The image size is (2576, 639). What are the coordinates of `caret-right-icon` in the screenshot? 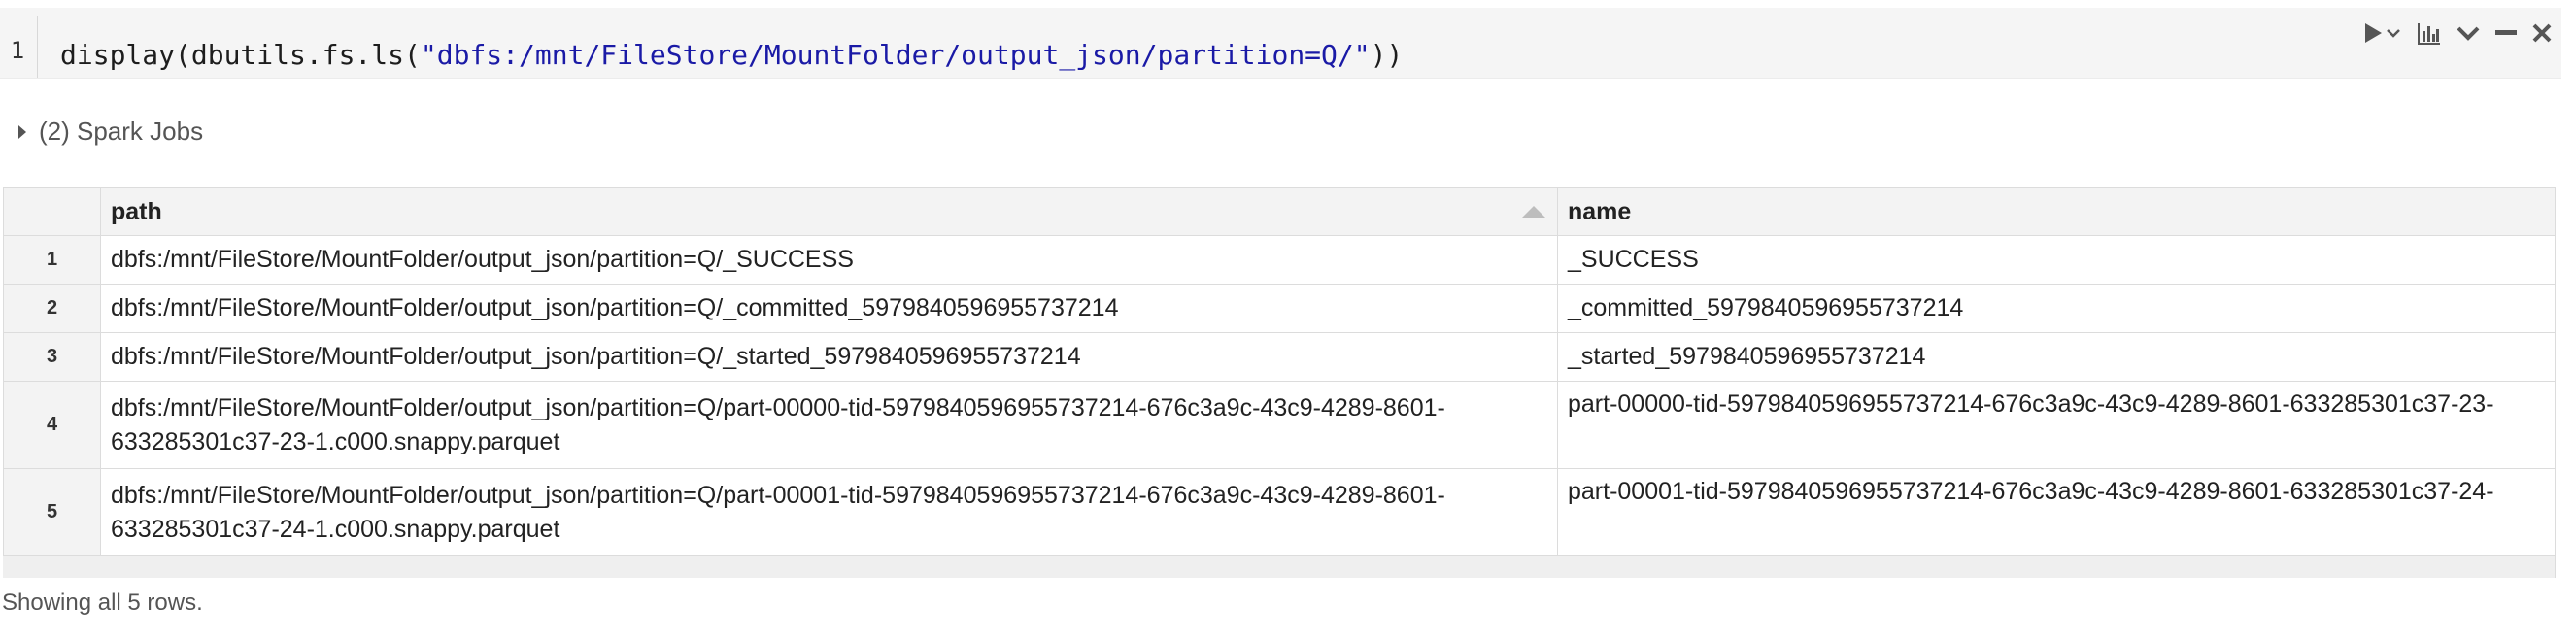 It's located at (22, 131).